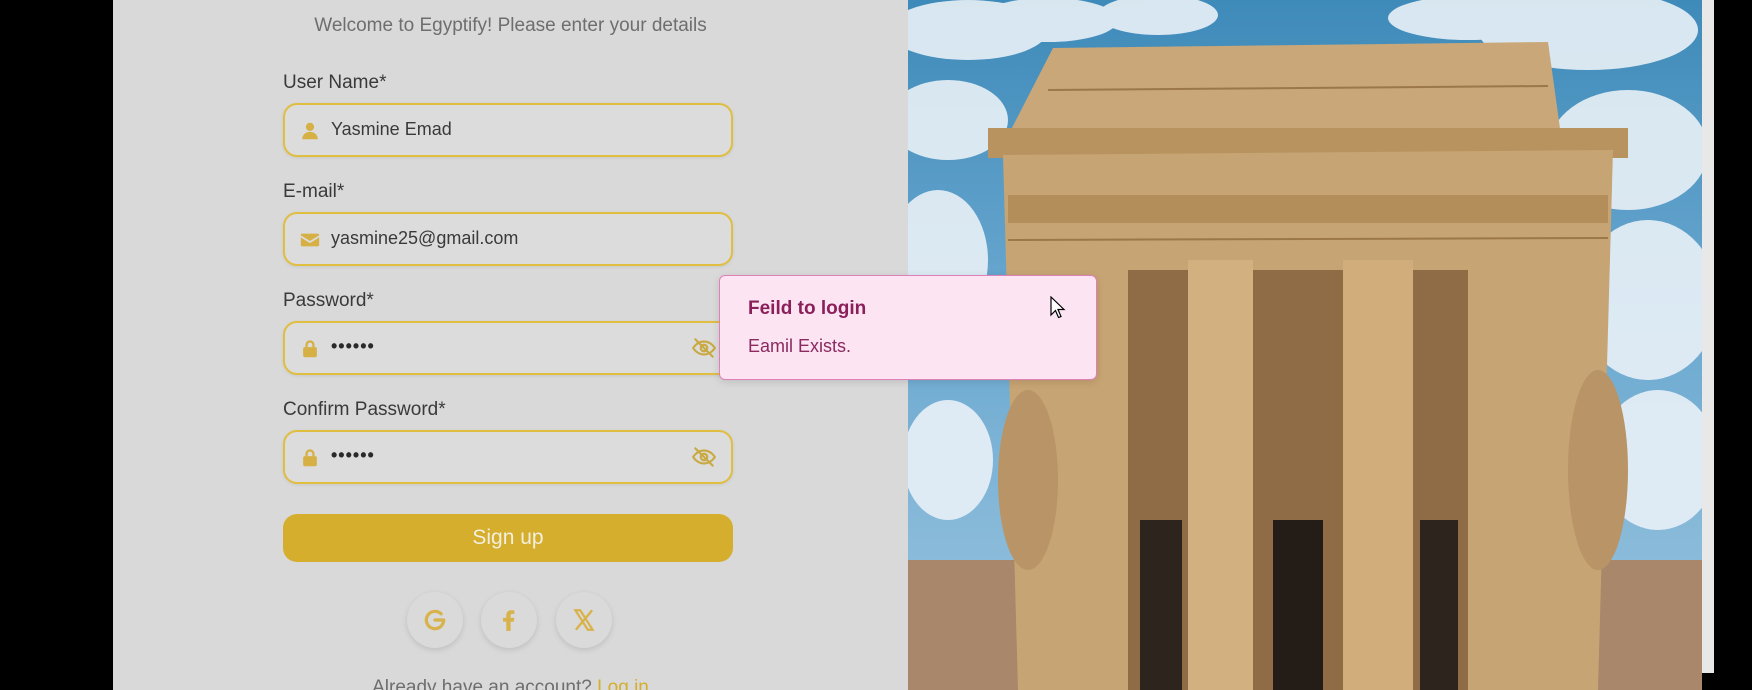 The image size is (1752, 690). Describe the element at coordinates (310, 131) in the screenshot. I see `user-icon` at that location.